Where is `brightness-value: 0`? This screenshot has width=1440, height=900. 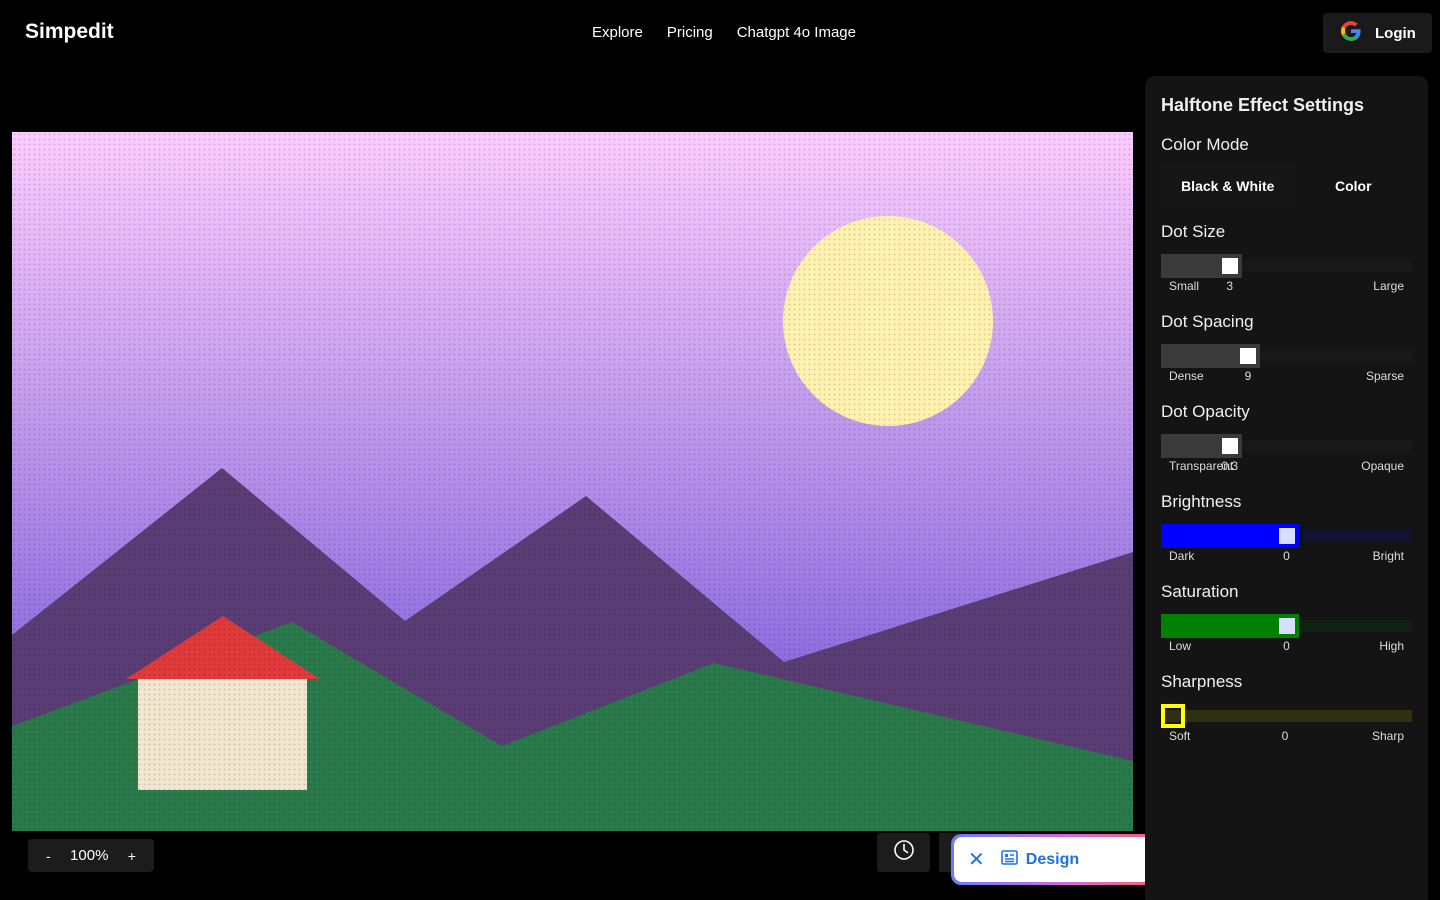
brightness-value: 0 is located at coordinates (1286, 556).